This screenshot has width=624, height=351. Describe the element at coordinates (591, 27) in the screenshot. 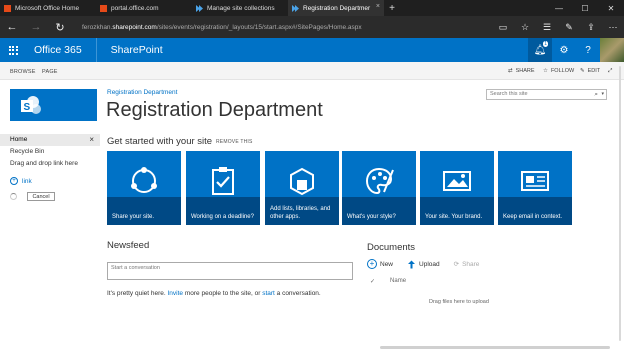

I see `share-browser-icon: ⇪` at that location.